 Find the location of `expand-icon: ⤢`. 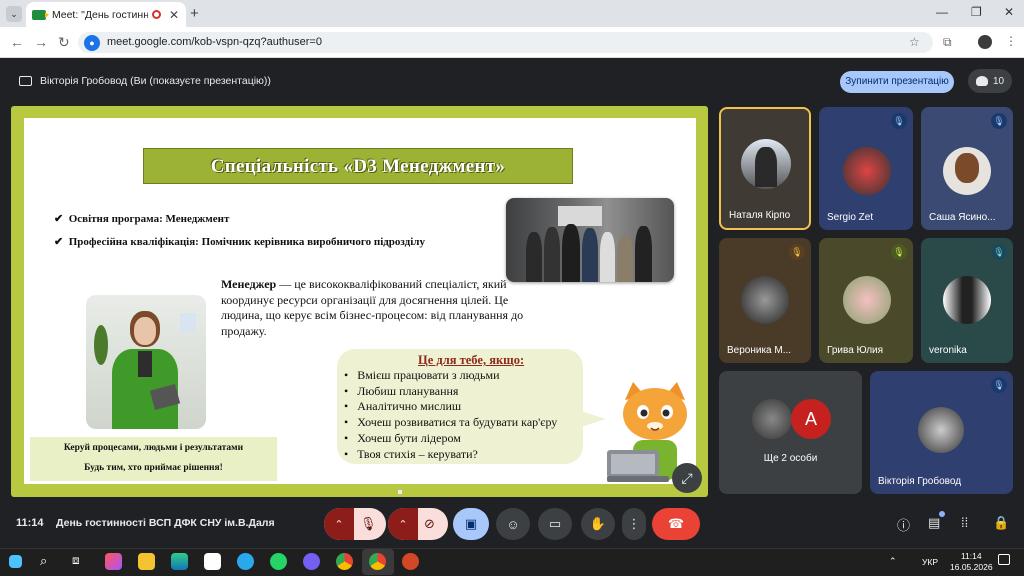

expand-icon: ⤢ is located at coordinates (687, 478).